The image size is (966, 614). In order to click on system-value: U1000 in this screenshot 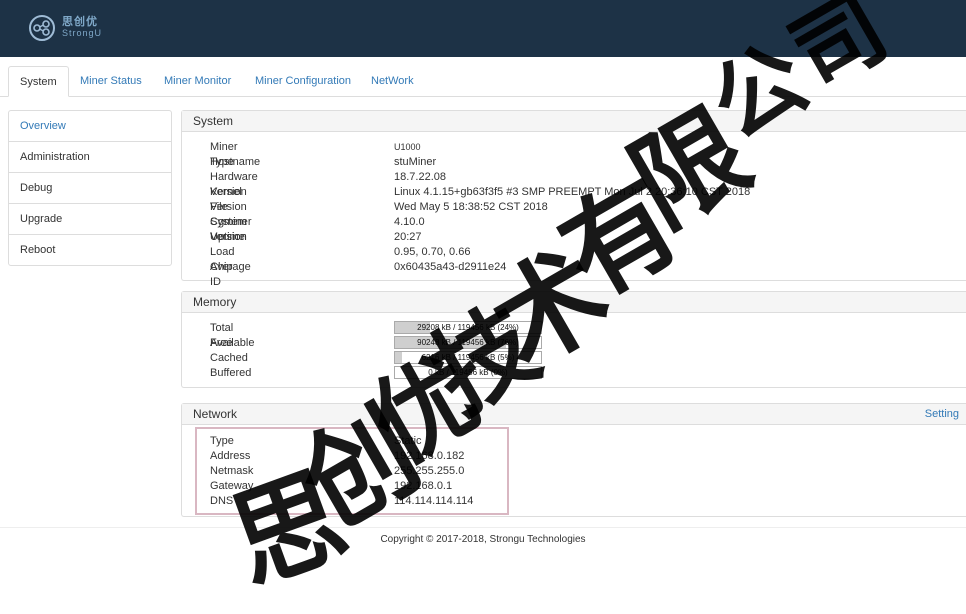, I will do `click(407, 147)`.